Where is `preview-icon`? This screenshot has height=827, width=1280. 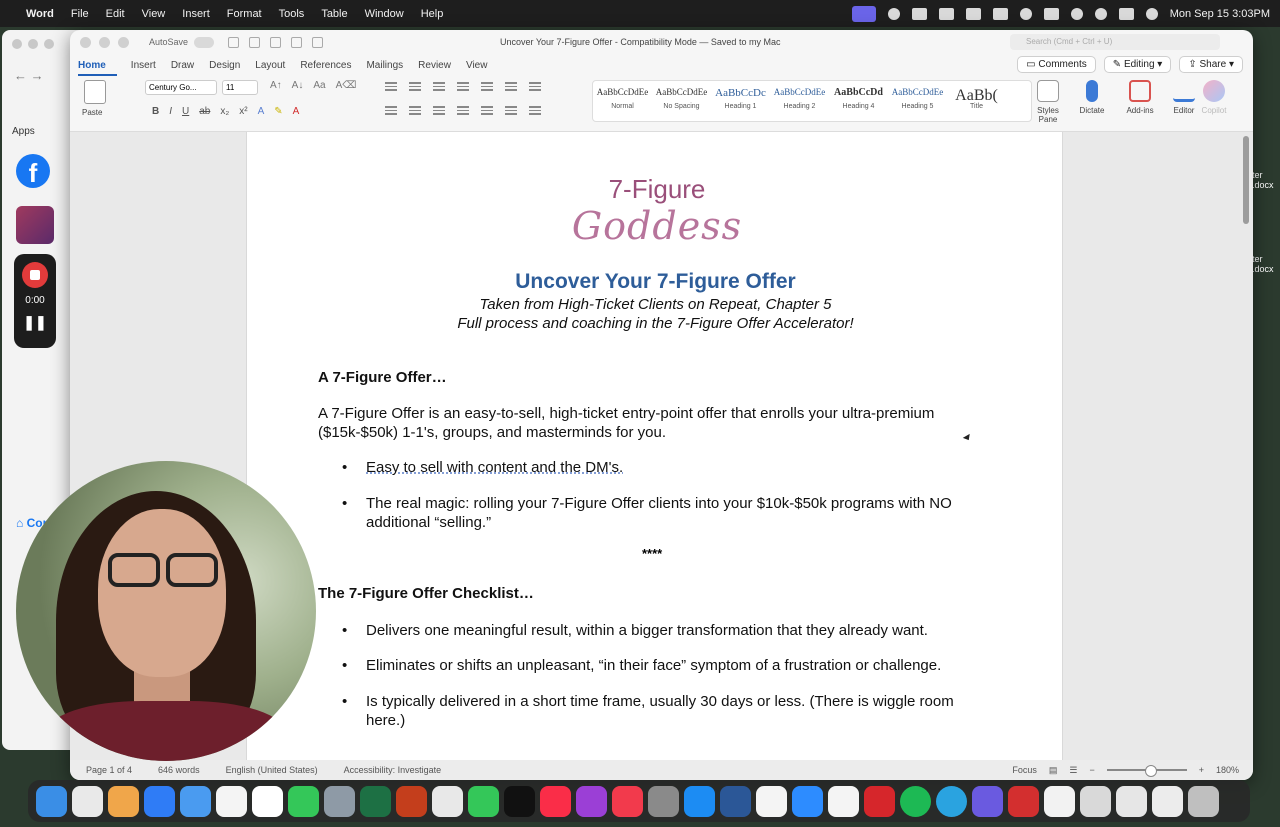 preview-icon is located at coordinates (339, 801).